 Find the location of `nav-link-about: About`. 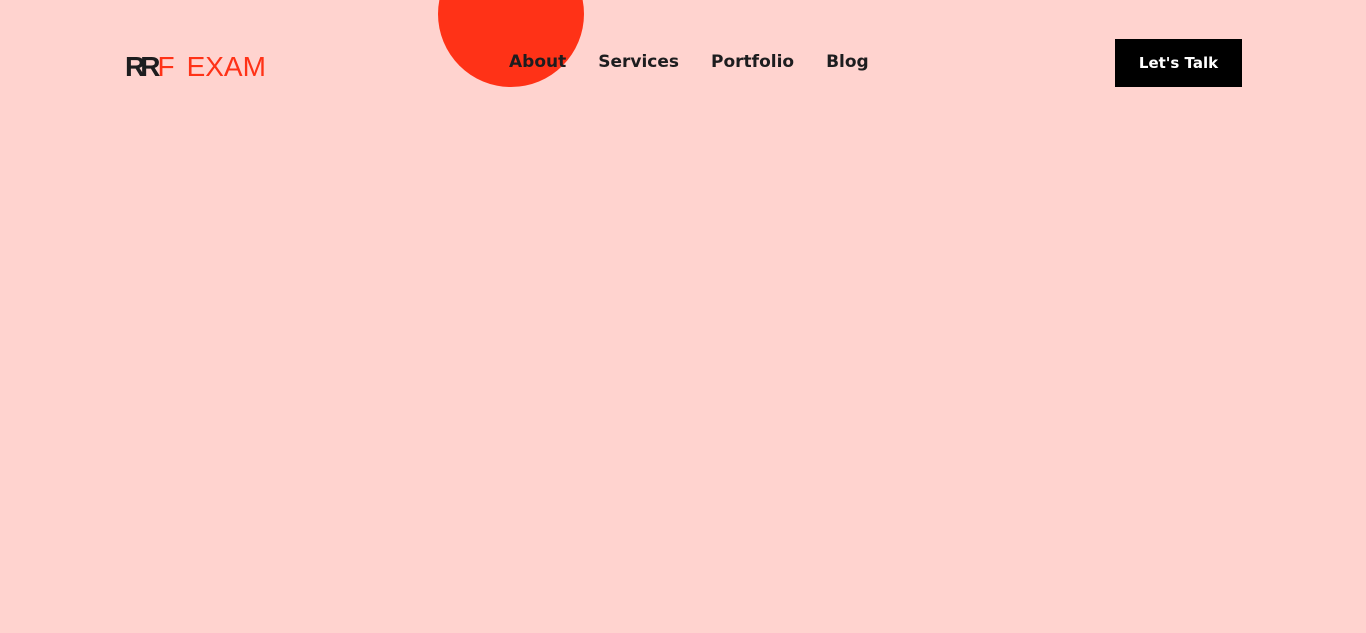

nav-link-about: About is located at coordinates (537, 62).